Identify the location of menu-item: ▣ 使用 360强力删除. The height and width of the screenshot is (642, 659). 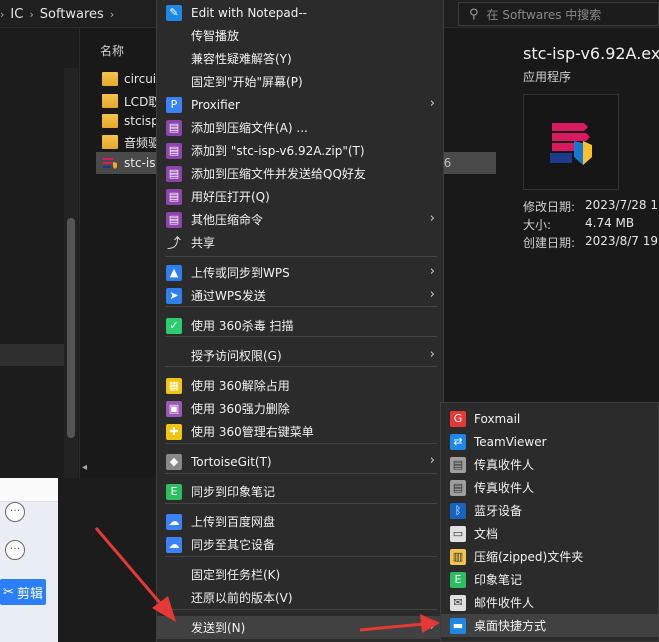
(301, 408).